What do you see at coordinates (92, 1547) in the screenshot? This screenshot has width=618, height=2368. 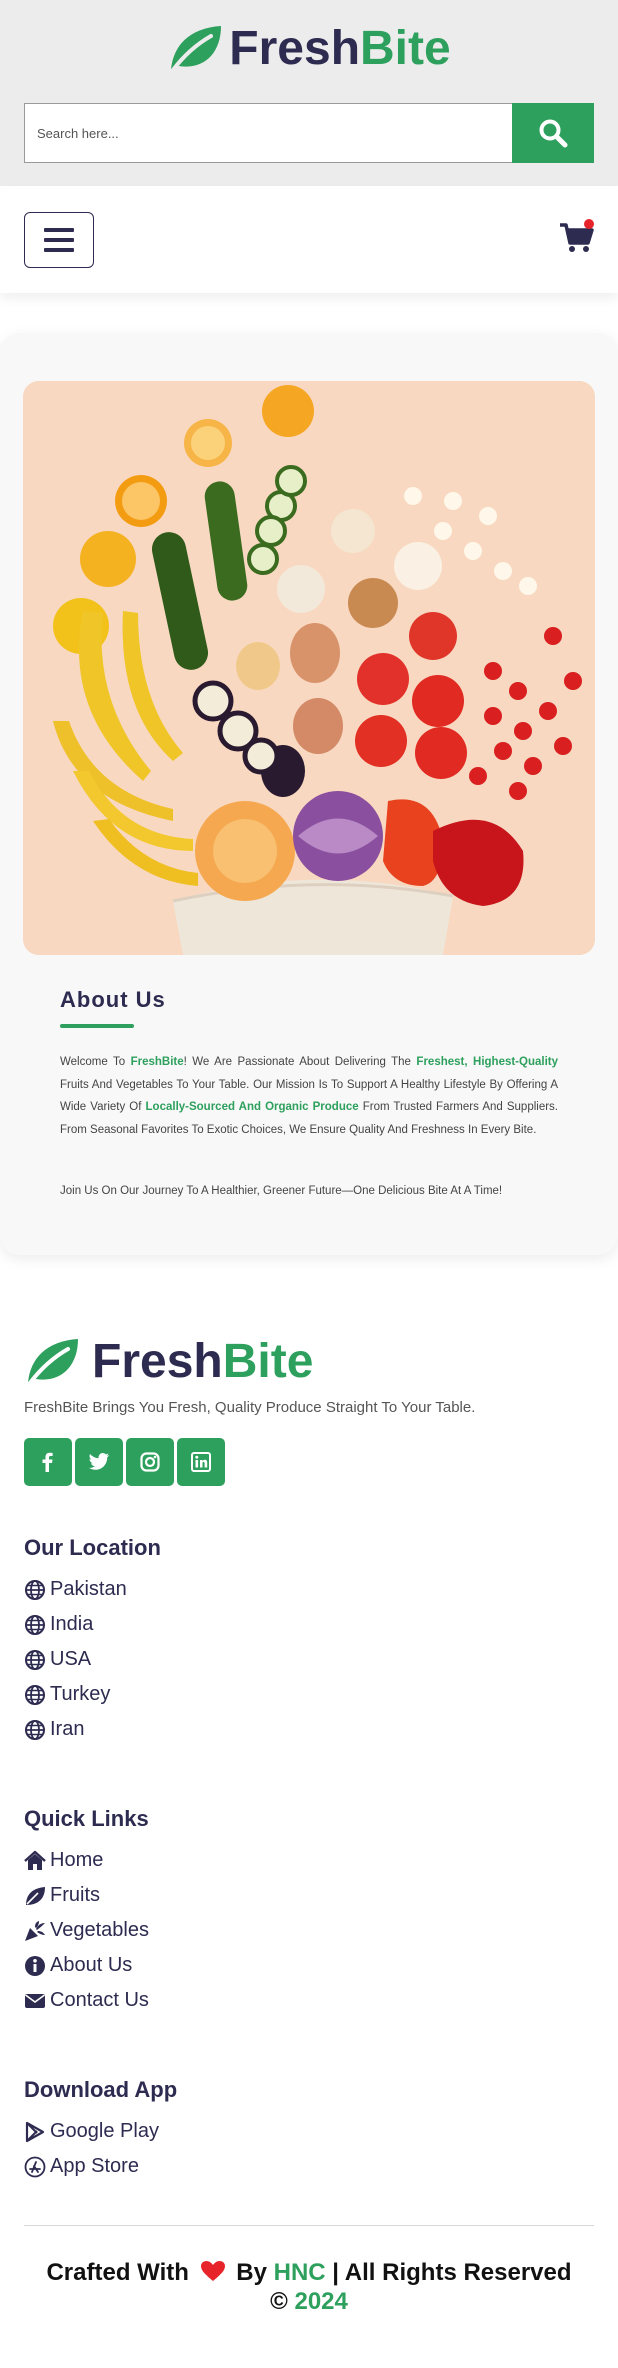 I see `location-title: Our Location` at bounding box center [92, 1547].